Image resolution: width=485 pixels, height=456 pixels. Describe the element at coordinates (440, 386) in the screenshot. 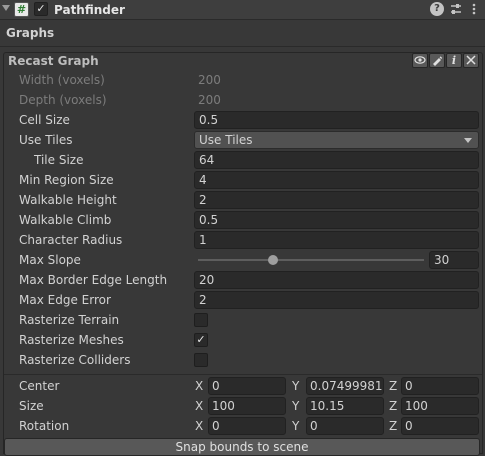

I see `center-z-field: 0` at that location.